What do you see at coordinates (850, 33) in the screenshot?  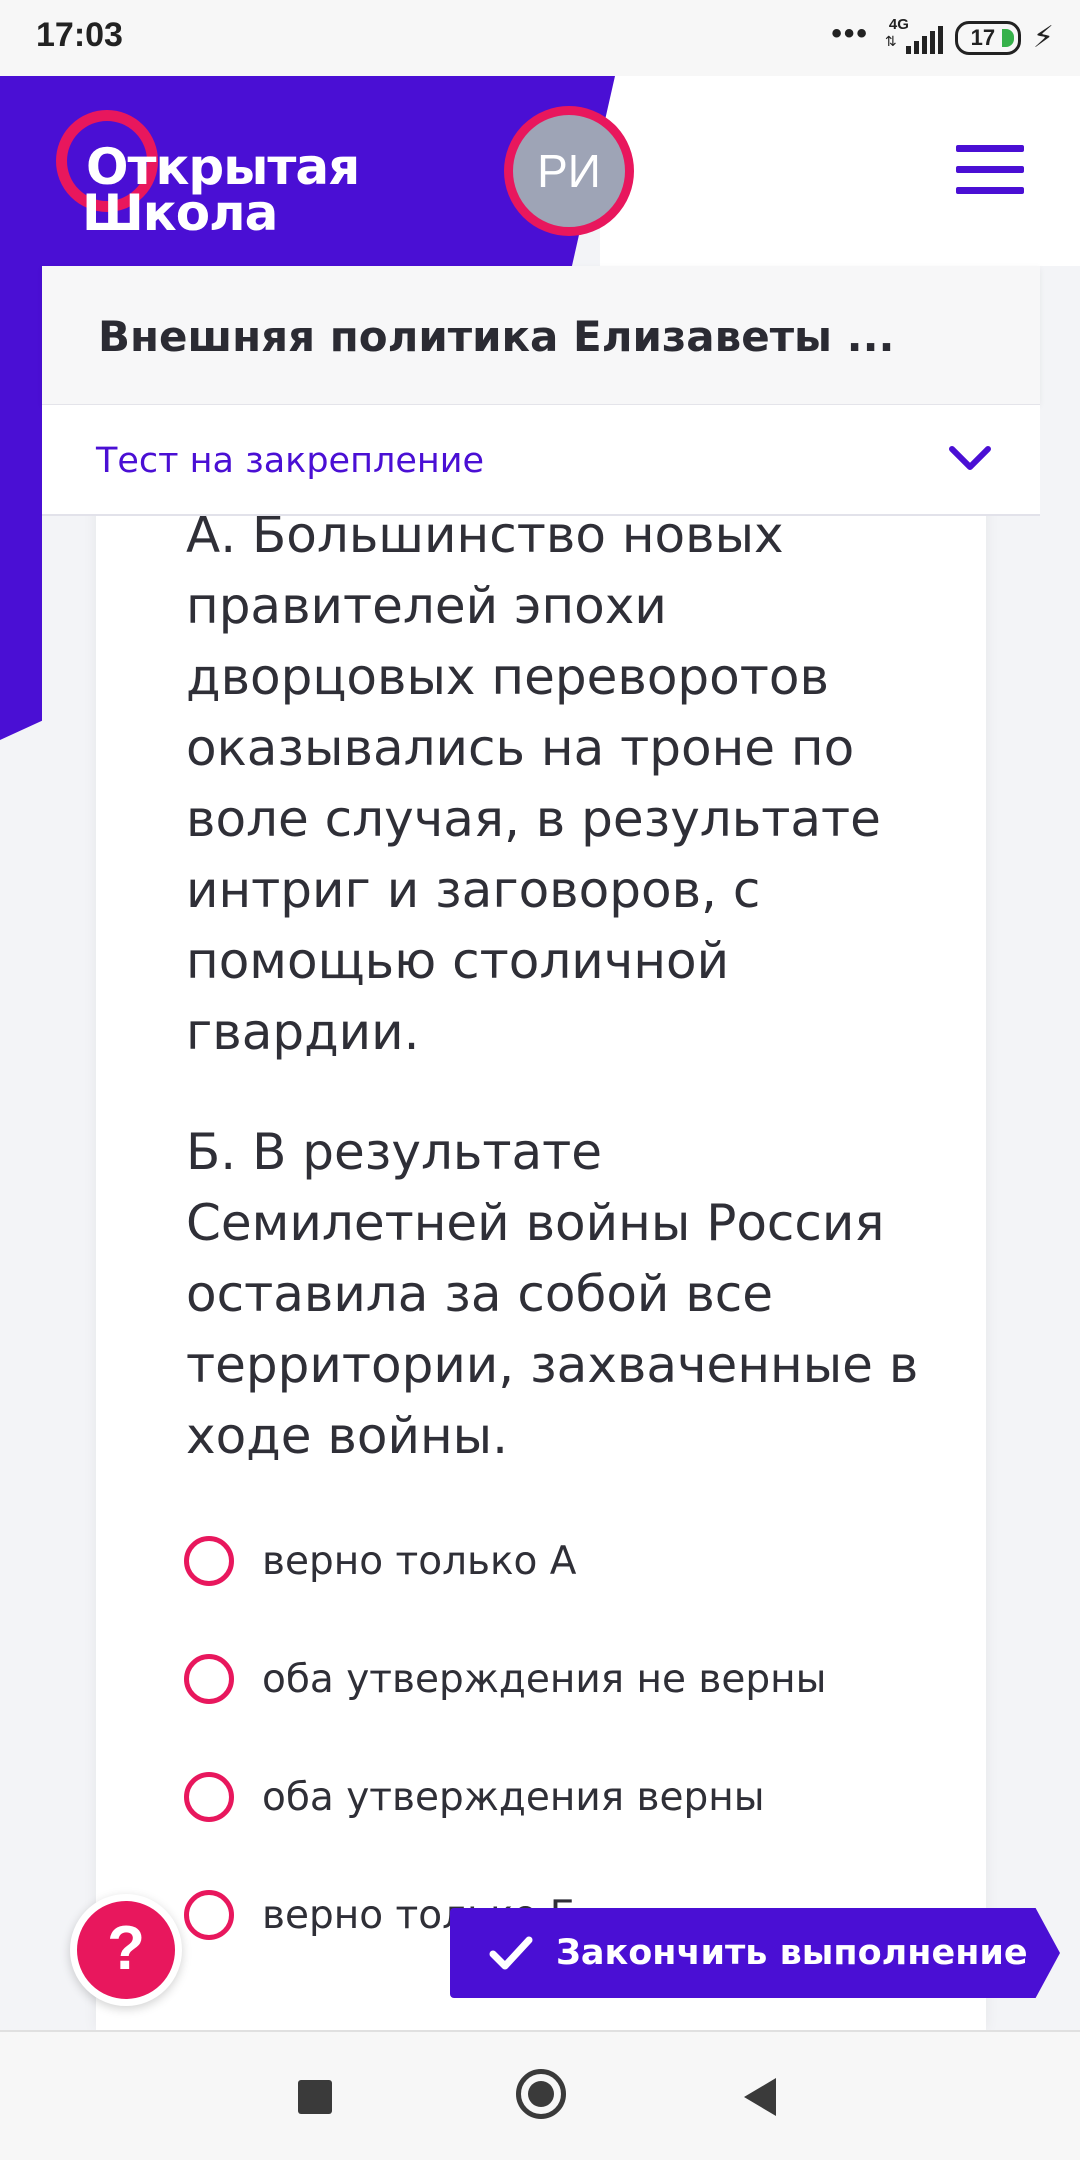 I see `more-notifications-icon: •••` at bounding box center [850, 33].